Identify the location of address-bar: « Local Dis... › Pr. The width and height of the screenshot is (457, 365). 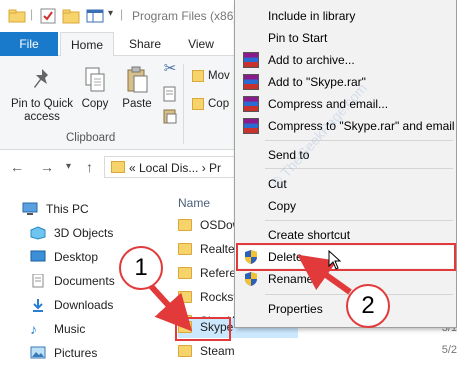
(174, 167).